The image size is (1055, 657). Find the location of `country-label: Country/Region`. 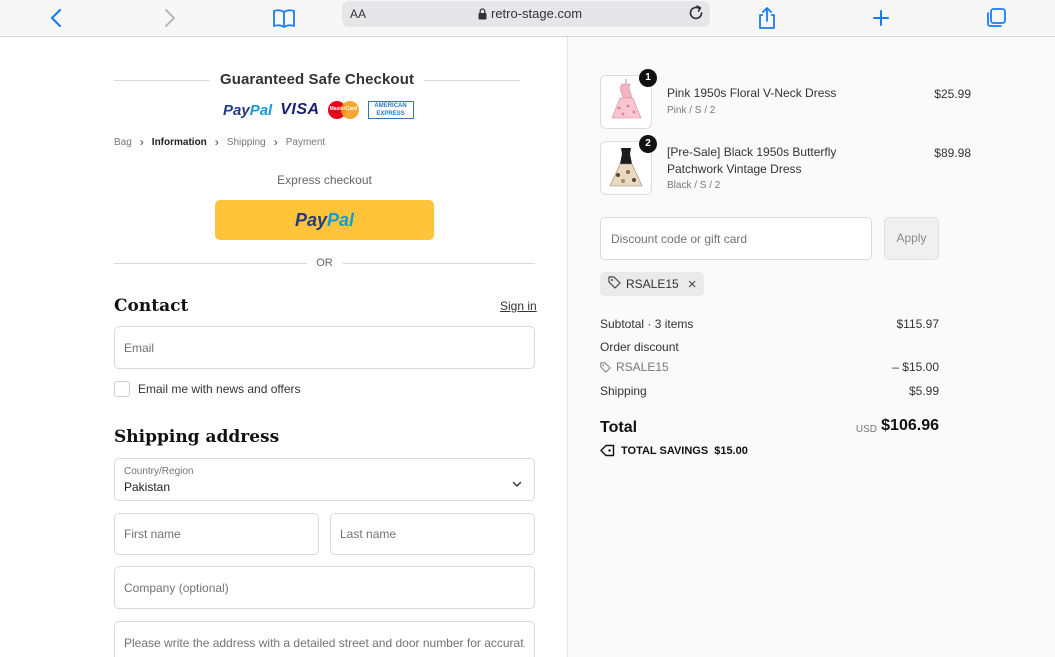

country-label: Country/Region is located at coordinates (159, 471).